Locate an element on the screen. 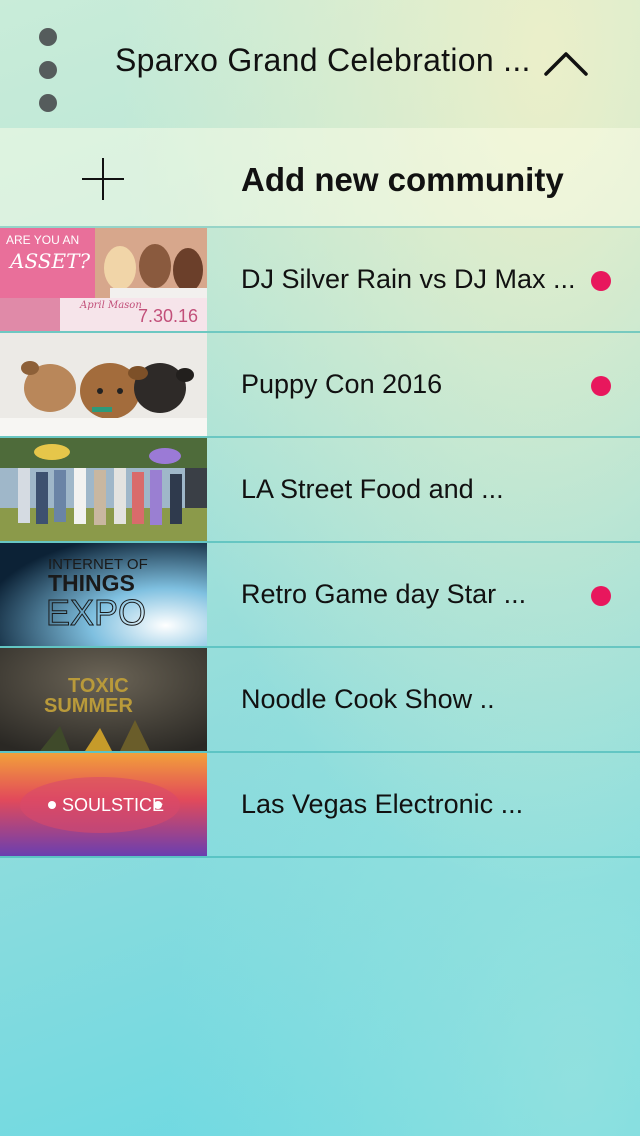 The image size is (640, 1136). event-thumbnail: TOXIC SUMMER is located at coordinates (103, 699).